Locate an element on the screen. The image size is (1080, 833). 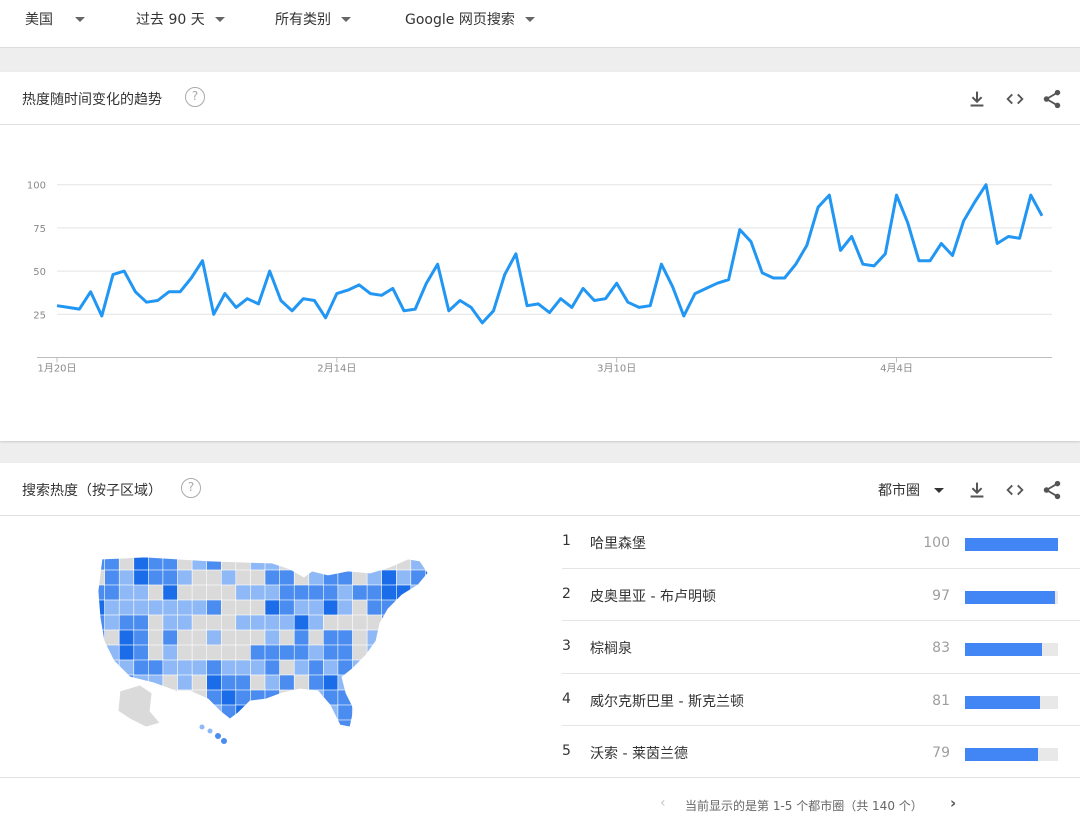
ranking-row: 4 威尔克斯巴里 - 斯克兰顿 81 is located at coordinates (821, 700).